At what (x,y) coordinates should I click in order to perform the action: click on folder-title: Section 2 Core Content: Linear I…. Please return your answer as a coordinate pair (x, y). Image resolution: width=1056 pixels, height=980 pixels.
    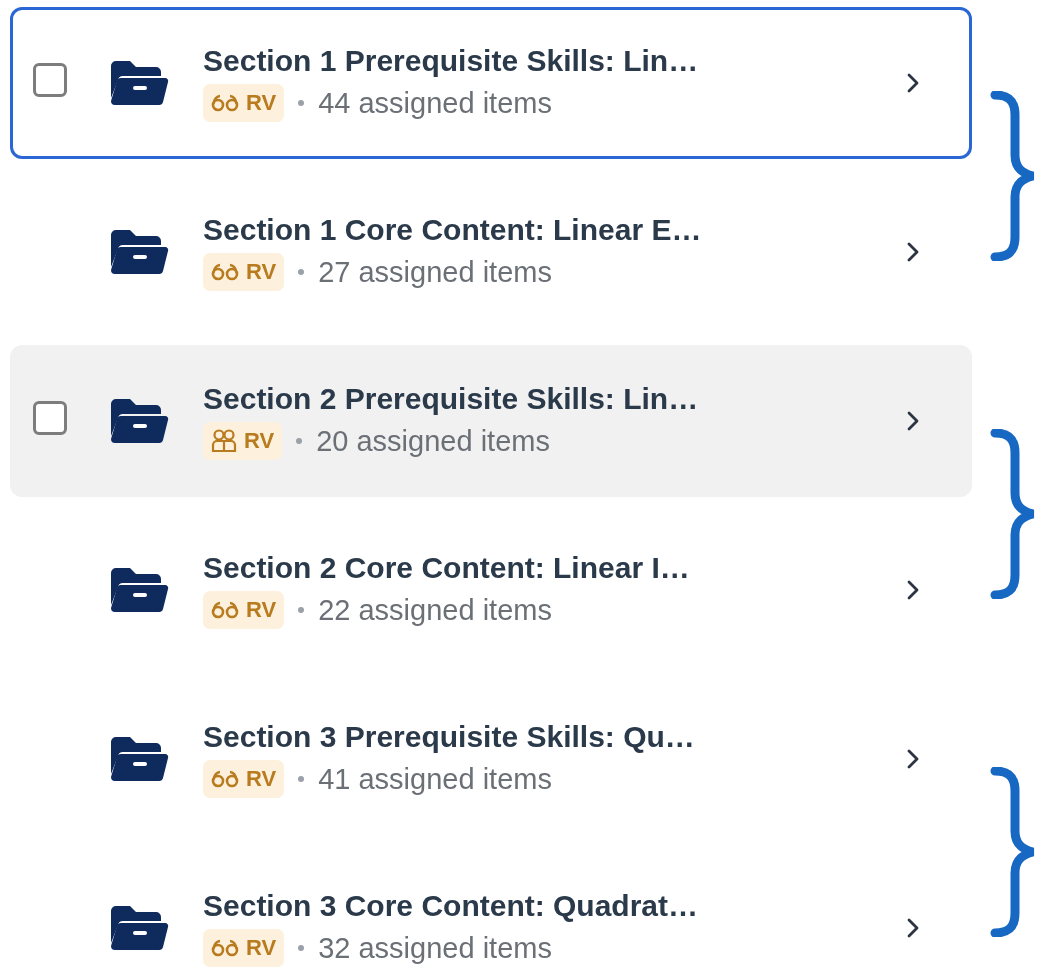
    Looking at the image, I should click on (447, 568).